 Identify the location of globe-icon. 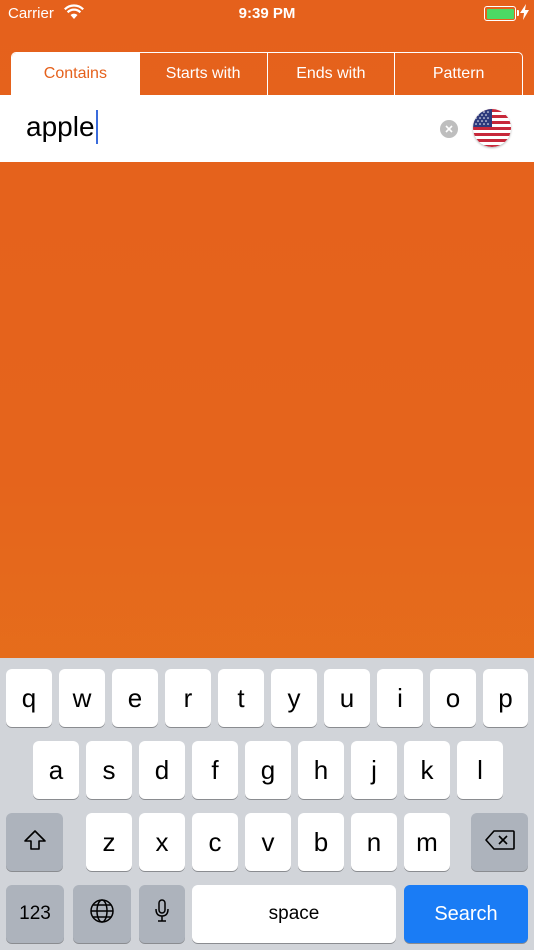
(102, 914).